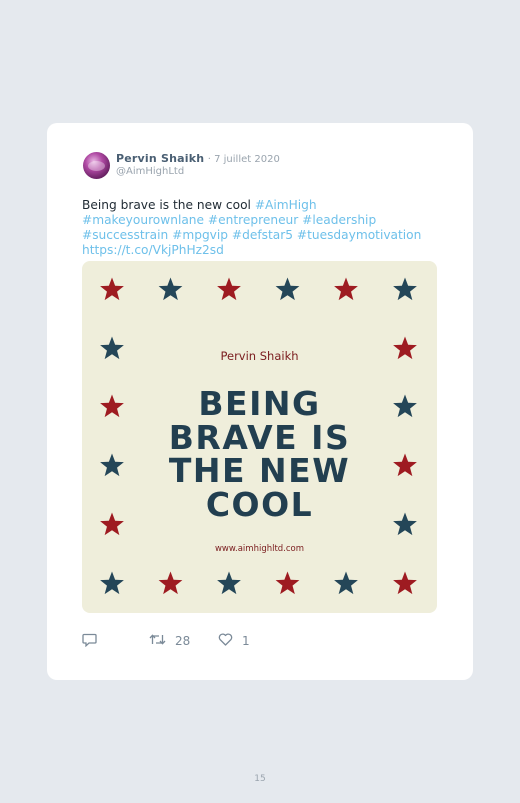 This screenshot has height=803, width=520. What do you see at coordinates (169, 641) in the screenshot?
I see `retweet-button: 28` at bounding box center [169, 641].